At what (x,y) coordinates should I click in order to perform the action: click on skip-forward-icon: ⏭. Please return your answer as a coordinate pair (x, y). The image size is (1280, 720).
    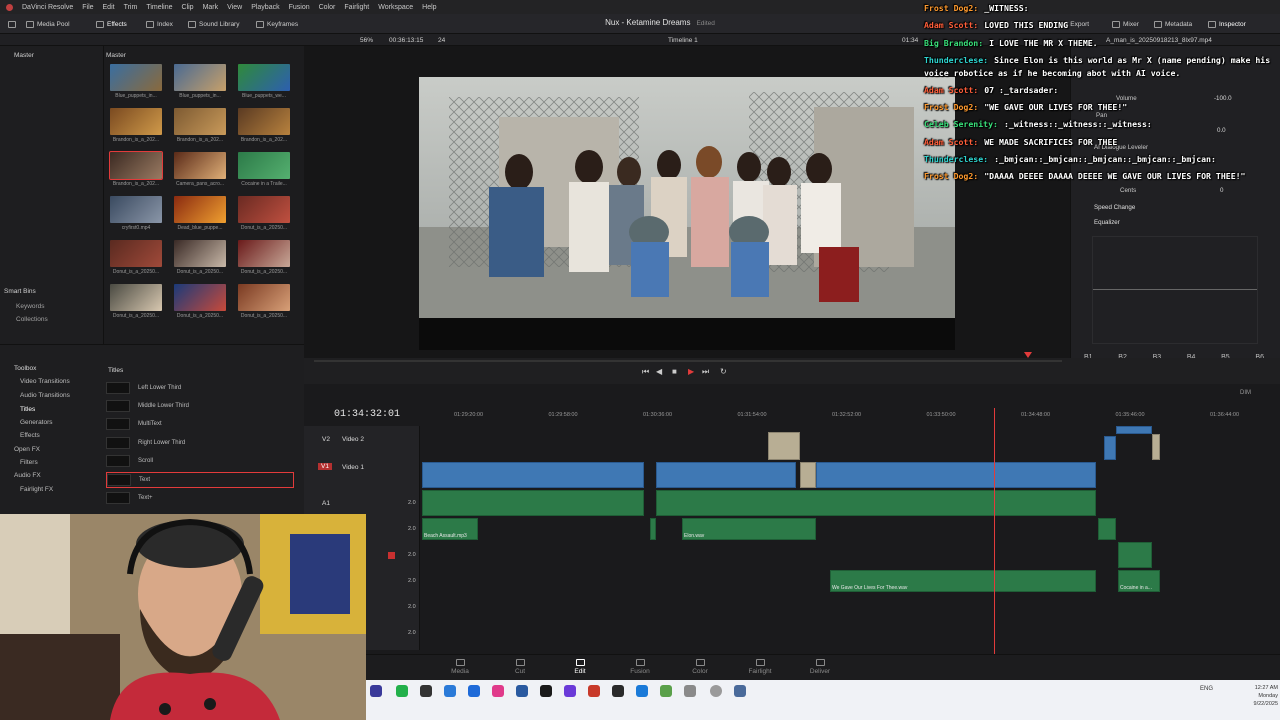
    Looking at the image, I should click on (705, 372).